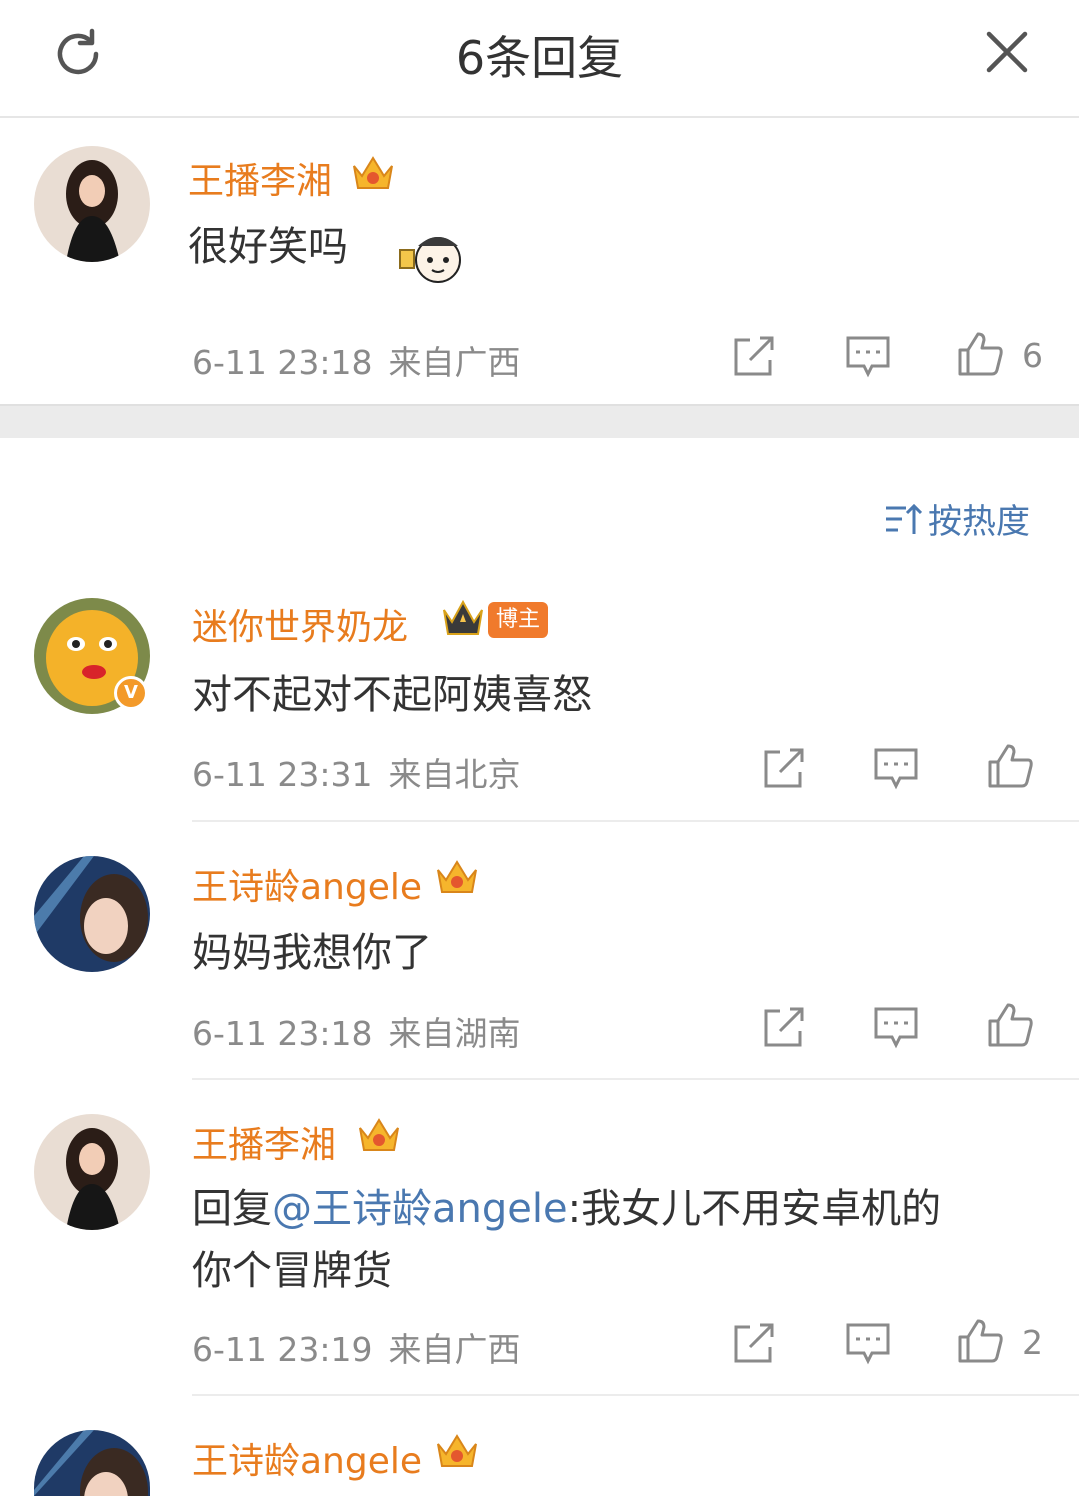 Image resolution: width=1079 pixels, height=1496 pixels. What do you see at coordinates (282, 1349) in the screenshot?
I see `timestamp: 6-11 23:19` at bounding box center [282, 1349].